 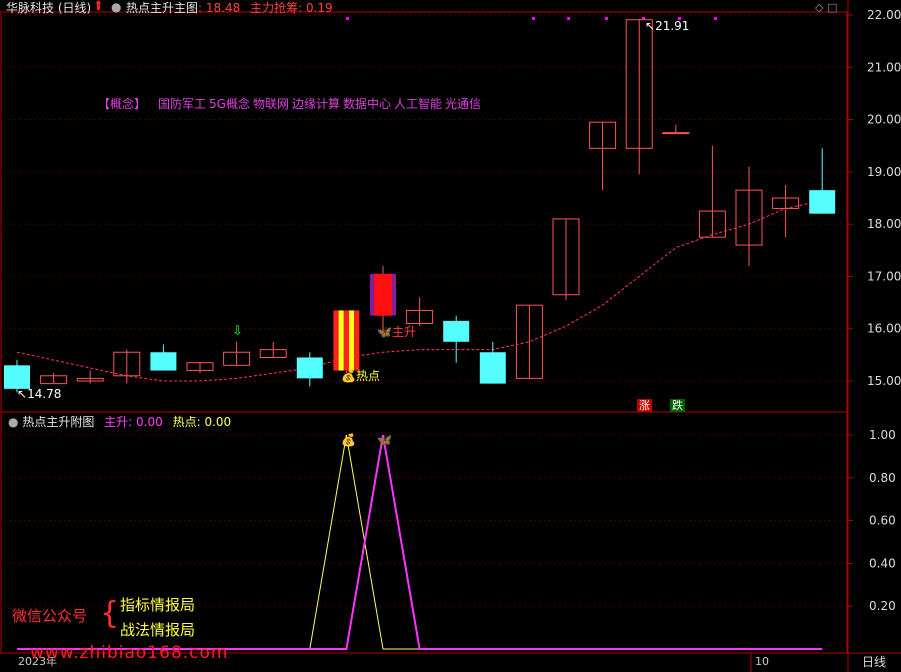 I want to click on concept-keyword: 5G概念, so click(x=229, y=104).